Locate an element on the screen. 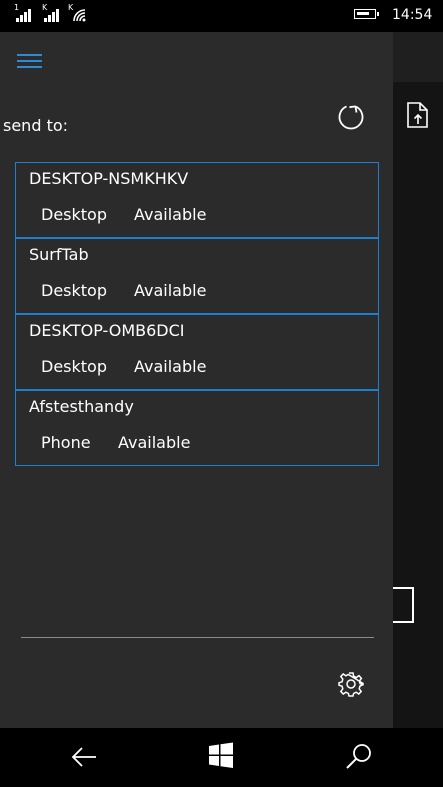  wifi-icon: K is located at coordinates (79, 12).